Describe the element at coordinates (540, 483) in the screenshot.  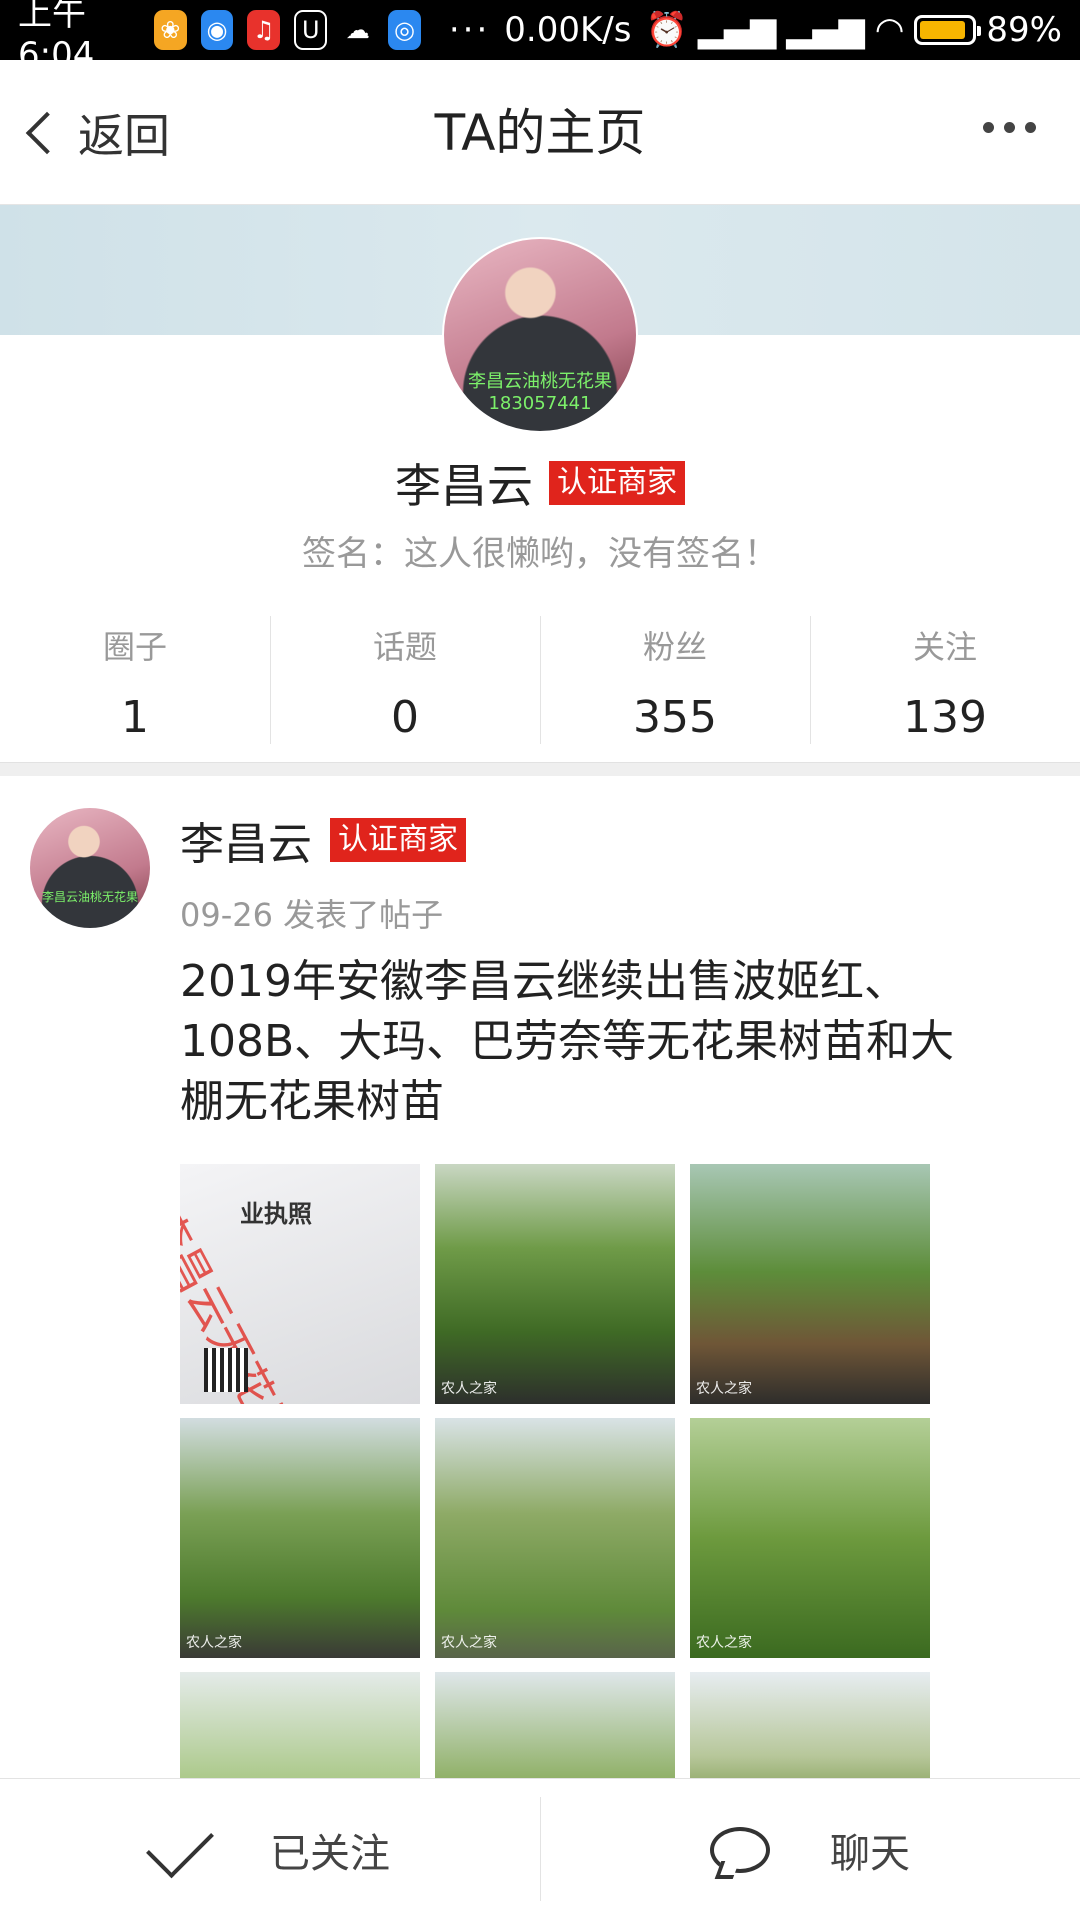
I see `profile-name-row: 李昌云 认证商家` at that location.